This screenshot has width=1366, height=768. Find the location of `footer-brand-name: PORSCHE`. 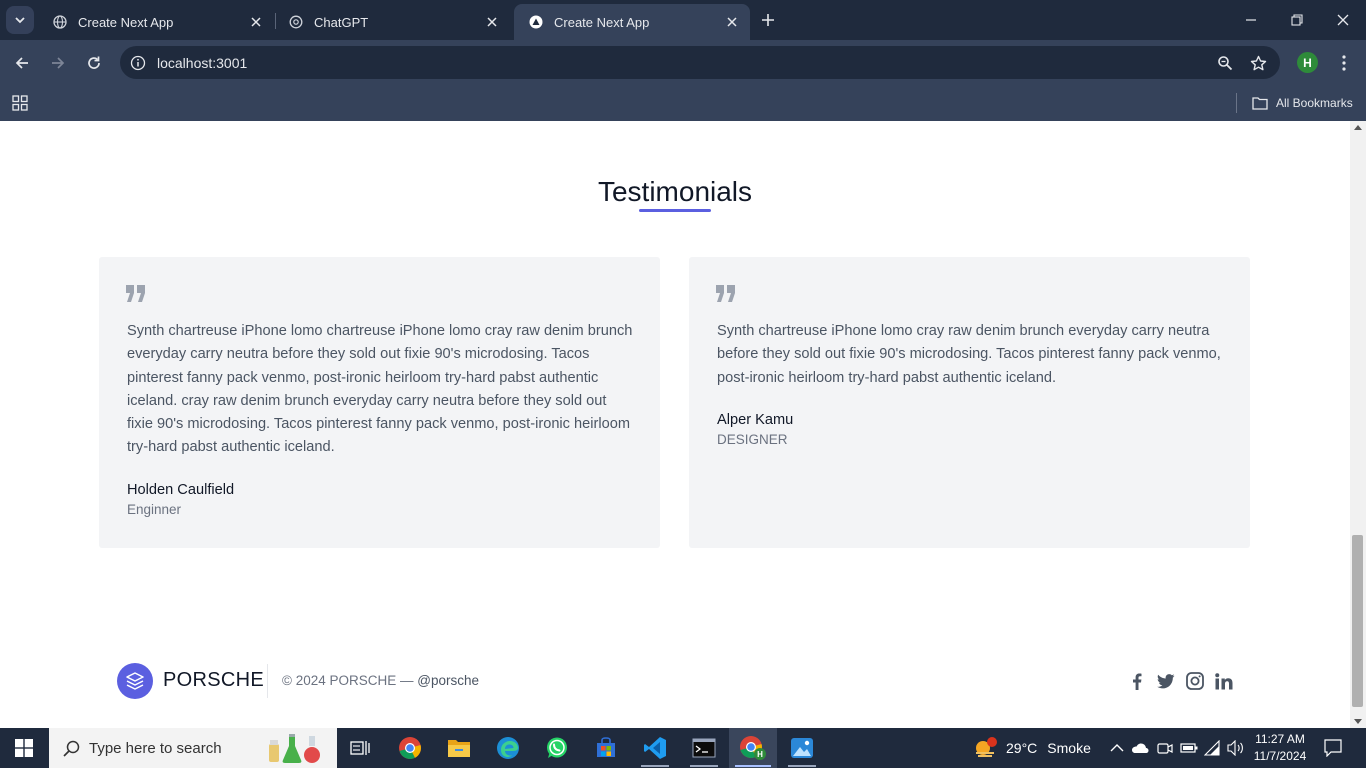

footer-brand-name: PORSCHE is located at coordinates (213, 680).